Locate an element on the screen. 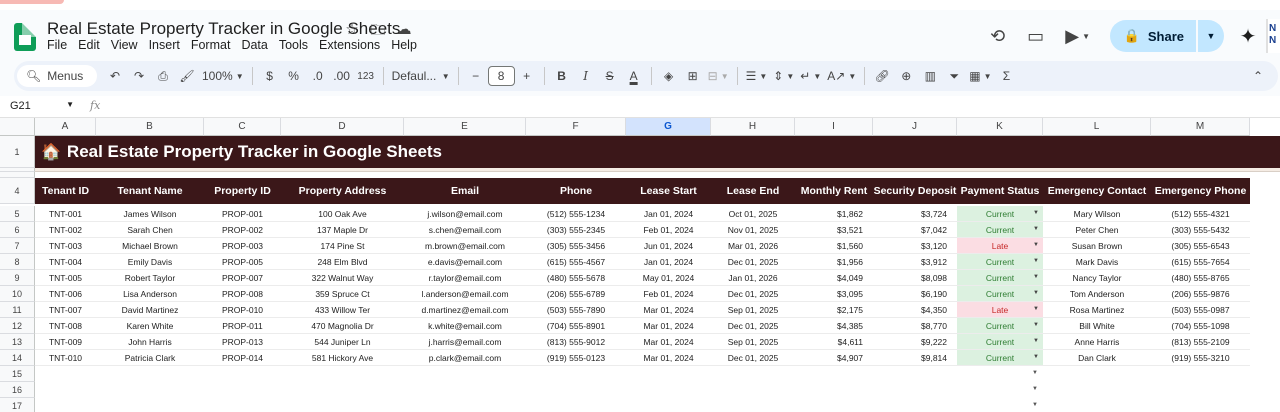 This screenshot has width=1280, height=412. table-cell: $3,521 is located at coordinates (834, 230).